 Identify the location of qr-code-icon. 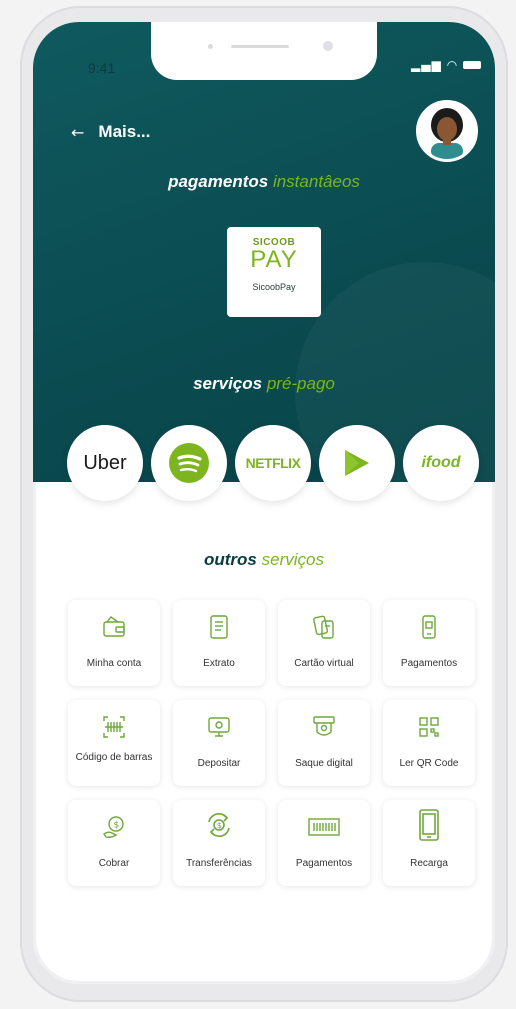
(429, 727).